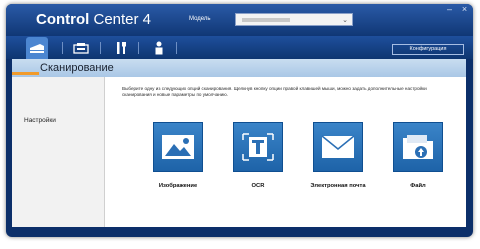 This screenshot has height=249, width=480. I want to click on app-title: Control Center 4, so click(94, 19).